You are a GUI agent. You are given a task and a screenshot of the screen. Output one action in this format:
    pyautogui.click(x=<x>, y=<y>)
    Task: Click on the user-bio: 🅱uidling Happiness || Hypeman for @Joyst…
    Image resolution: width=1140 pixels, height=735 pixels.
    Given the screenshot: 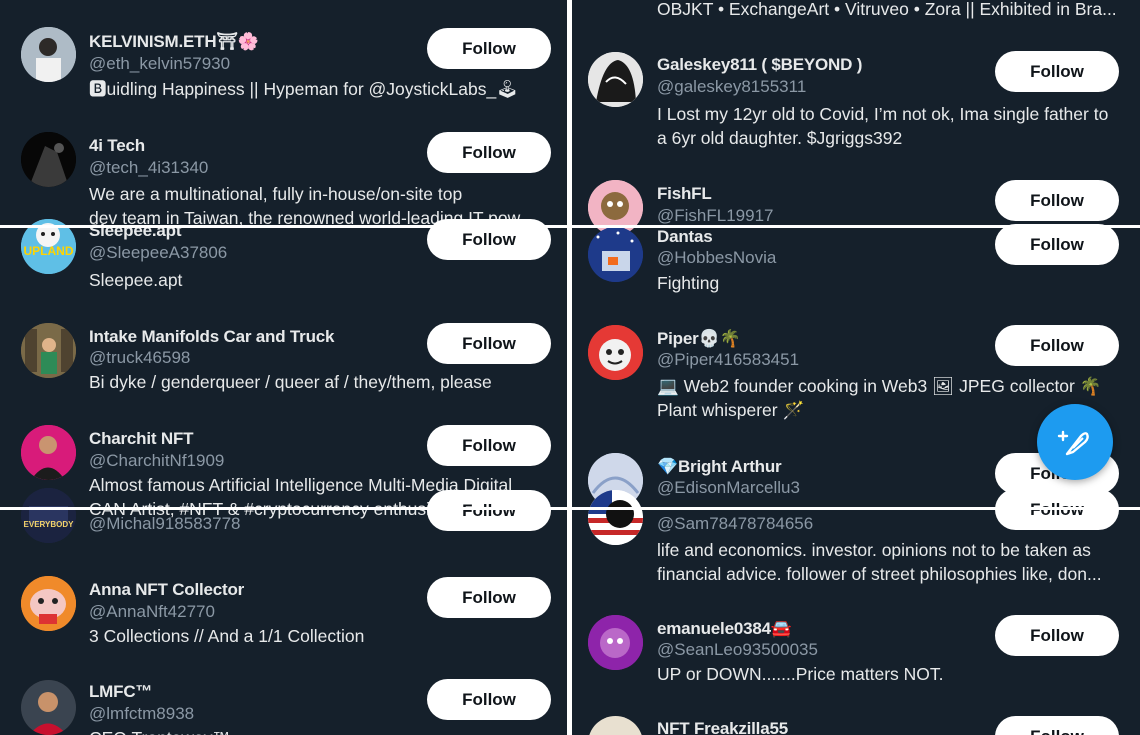 What is the action you would take?
    pyautogui.click(x=304, y=89)
    